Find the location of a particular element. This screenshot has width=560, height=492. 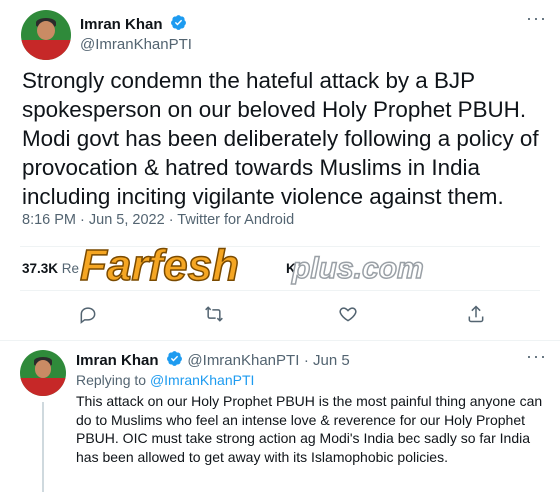

share-icon is located at coordinates (476, 314).